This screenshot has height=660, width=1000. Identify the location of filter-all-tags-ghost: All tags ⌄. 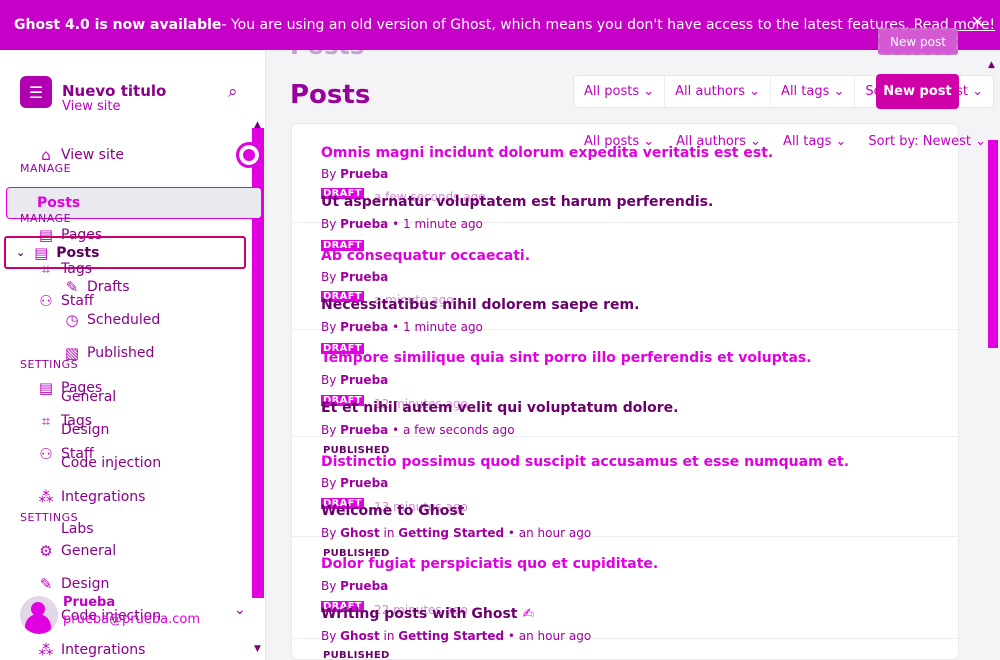
(814, 141).